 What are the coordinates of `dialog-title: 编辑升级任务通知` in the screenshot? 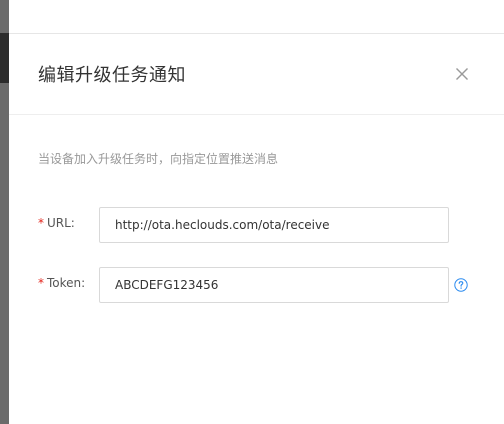 It's located at (112, 75).